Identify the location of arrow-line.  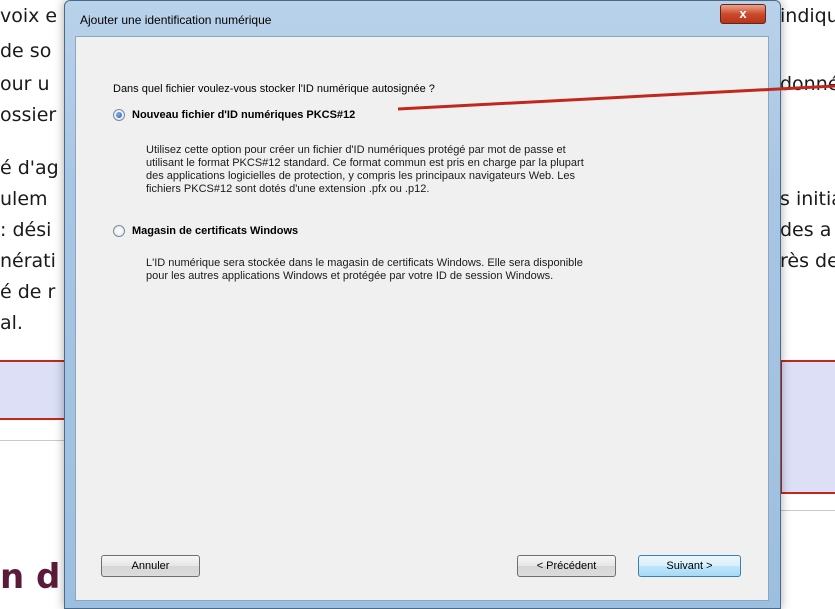
(616, 97).